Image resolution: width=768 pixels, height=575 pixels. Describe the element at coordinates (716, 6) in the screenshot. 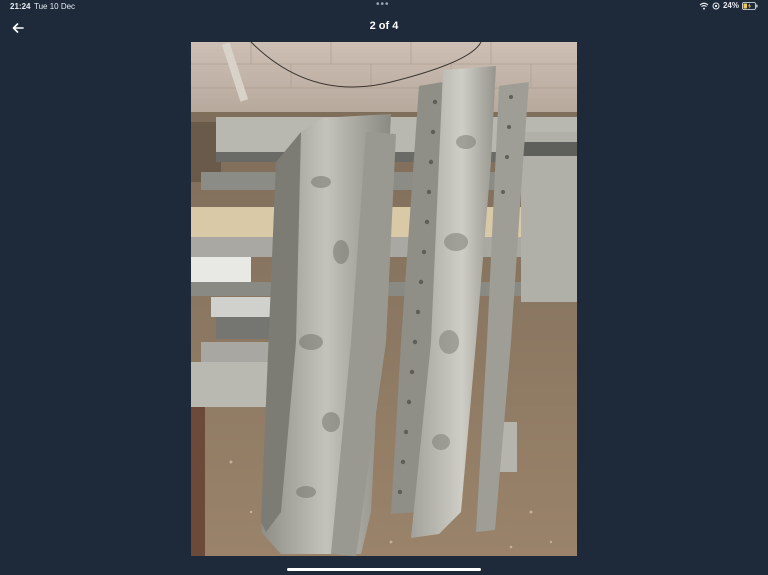

I see `orientation-lock-icon` at that location.